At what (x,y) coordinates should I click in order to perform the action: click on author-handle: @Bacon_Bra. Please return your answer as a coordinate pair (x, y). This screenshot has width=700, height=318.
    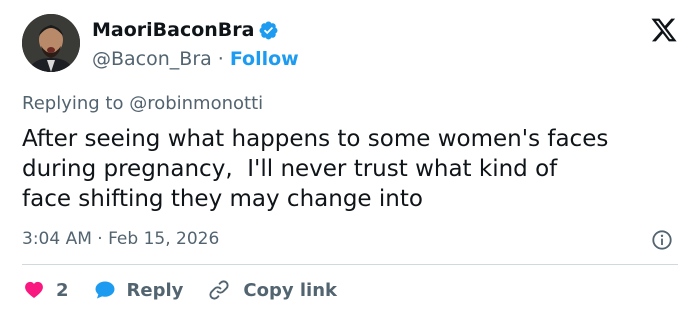
    Looking at the image, I should click on (152, 59).